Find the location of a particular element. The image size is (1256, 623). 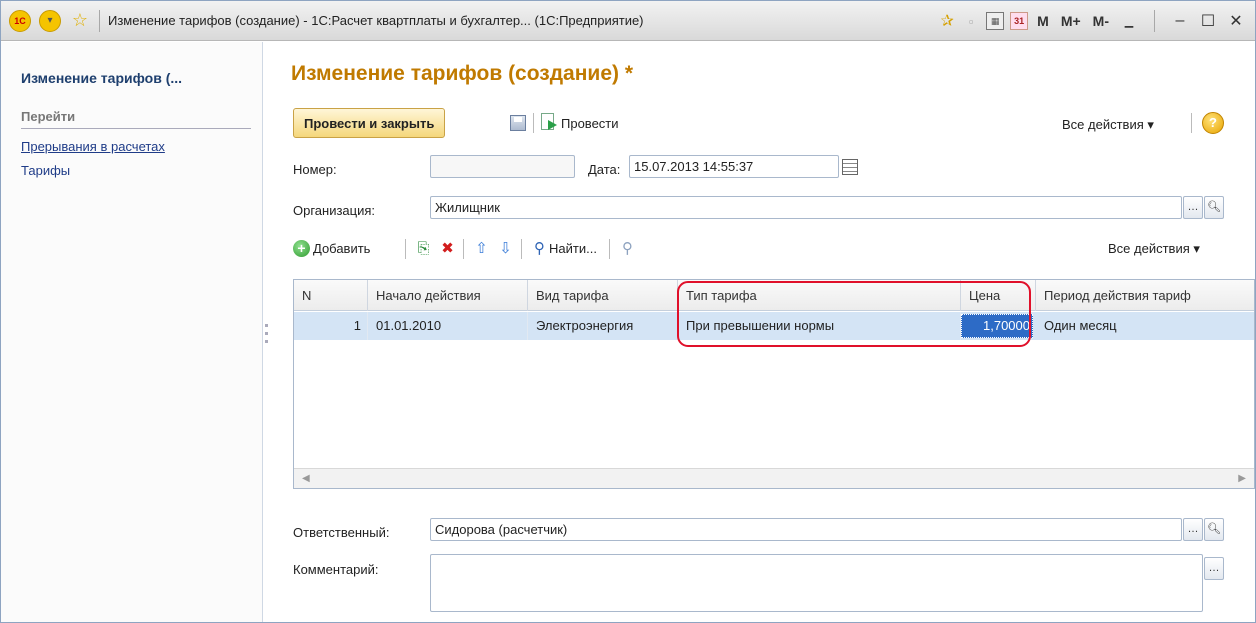

organization-field: Жилищник is located at coordinates (806, 207).